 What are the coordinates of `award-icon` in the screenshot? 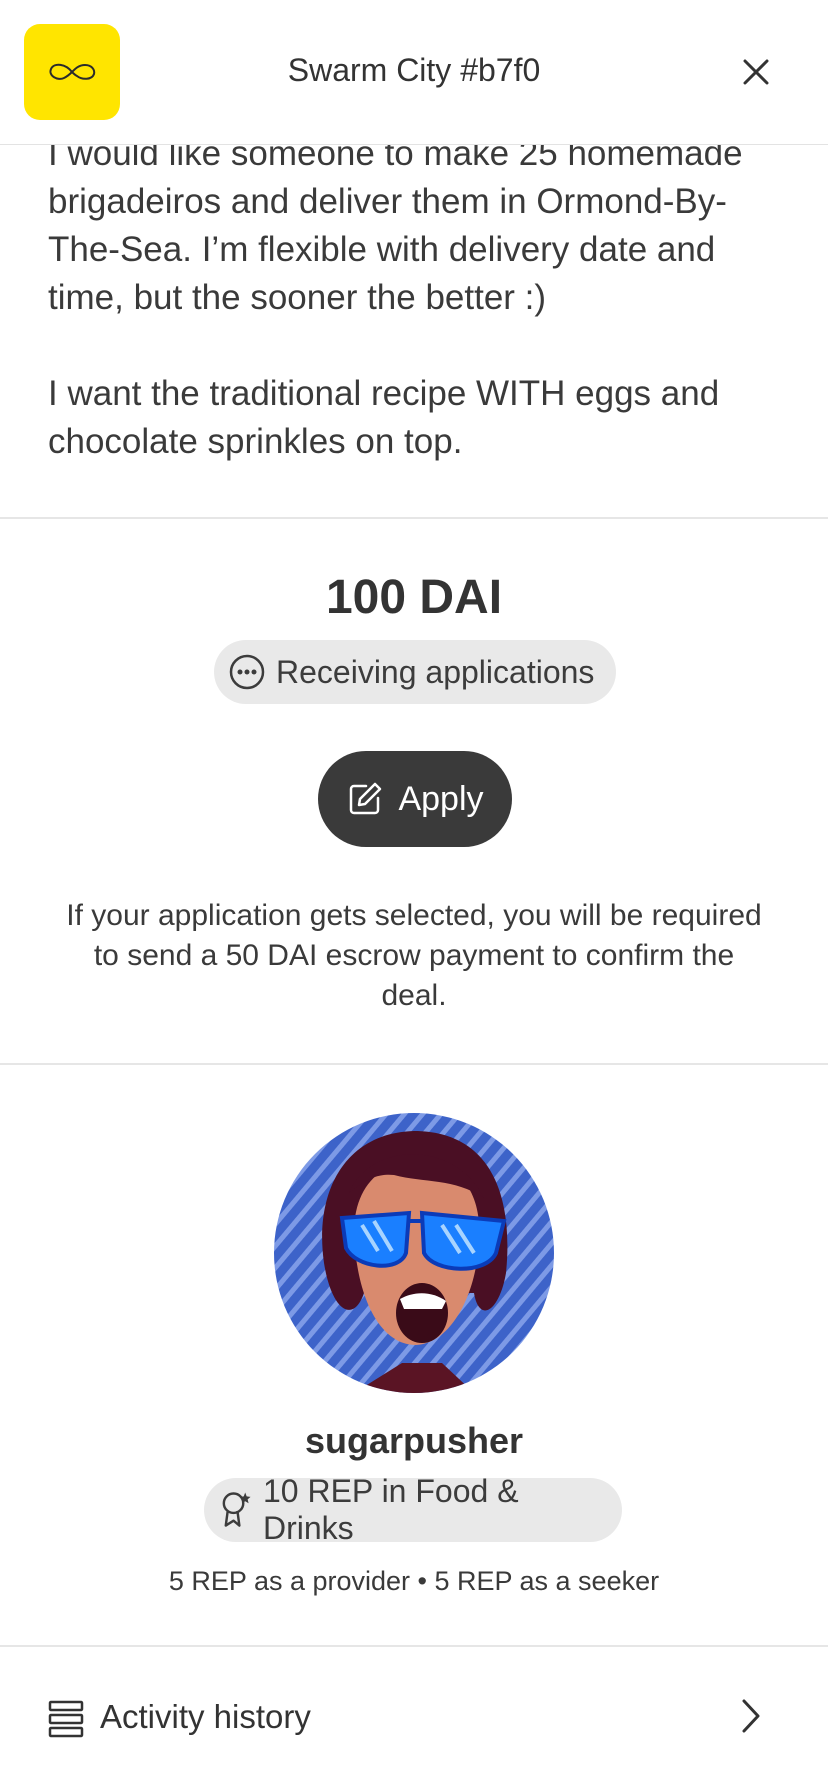 It's located at (236, 1509).